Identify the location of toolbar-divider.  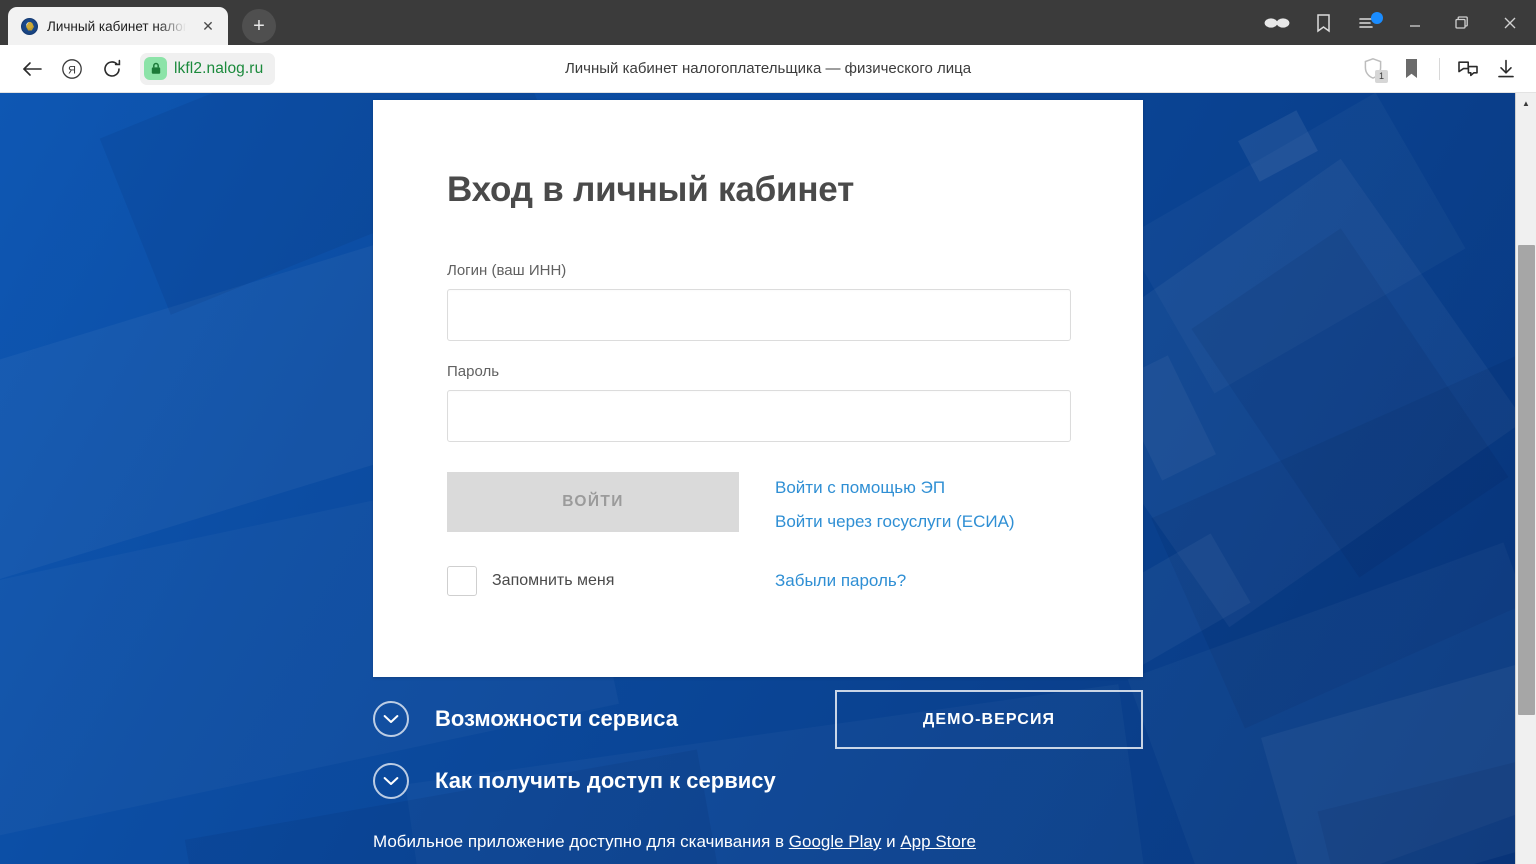
(1439, 68).